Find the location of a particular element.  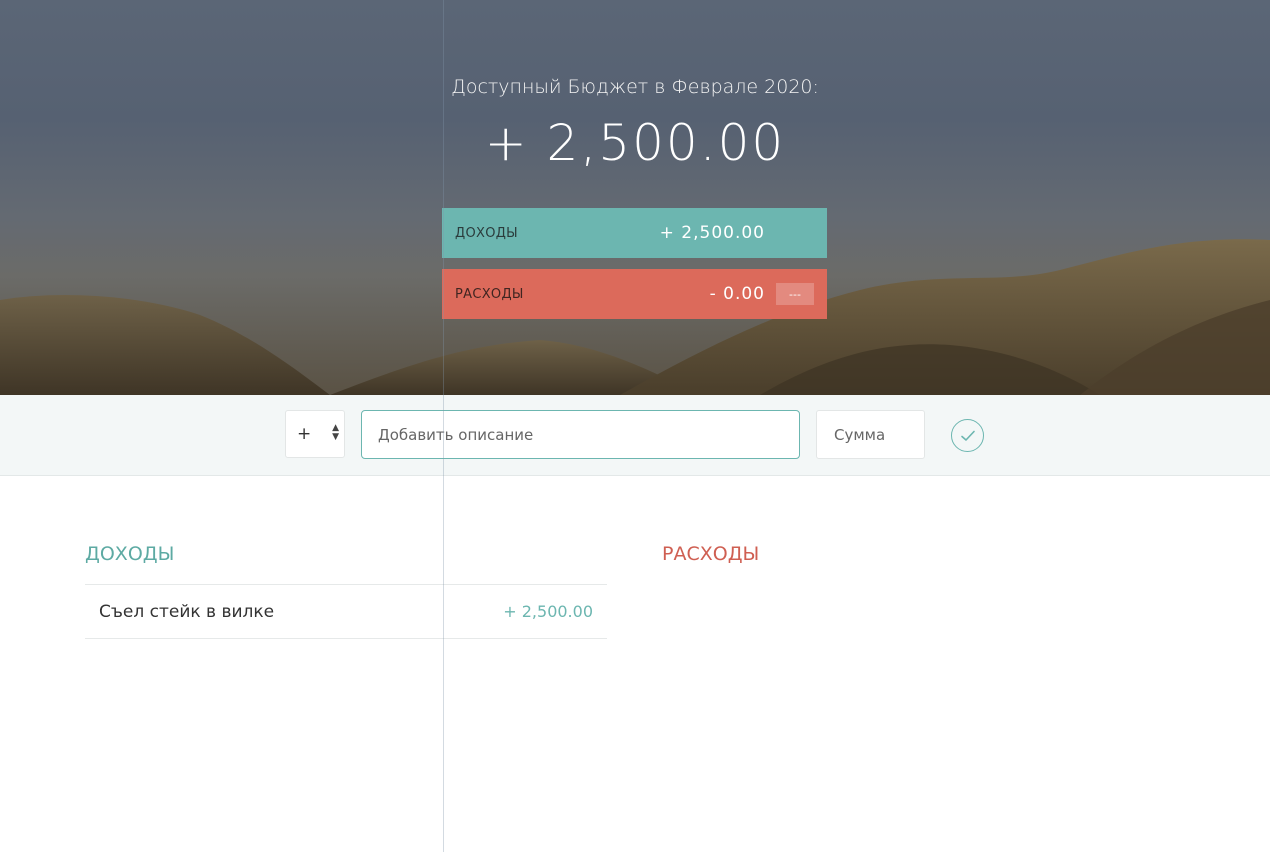

add-item-bar: + ▲ ▼ is located at coordinates (635, 435).